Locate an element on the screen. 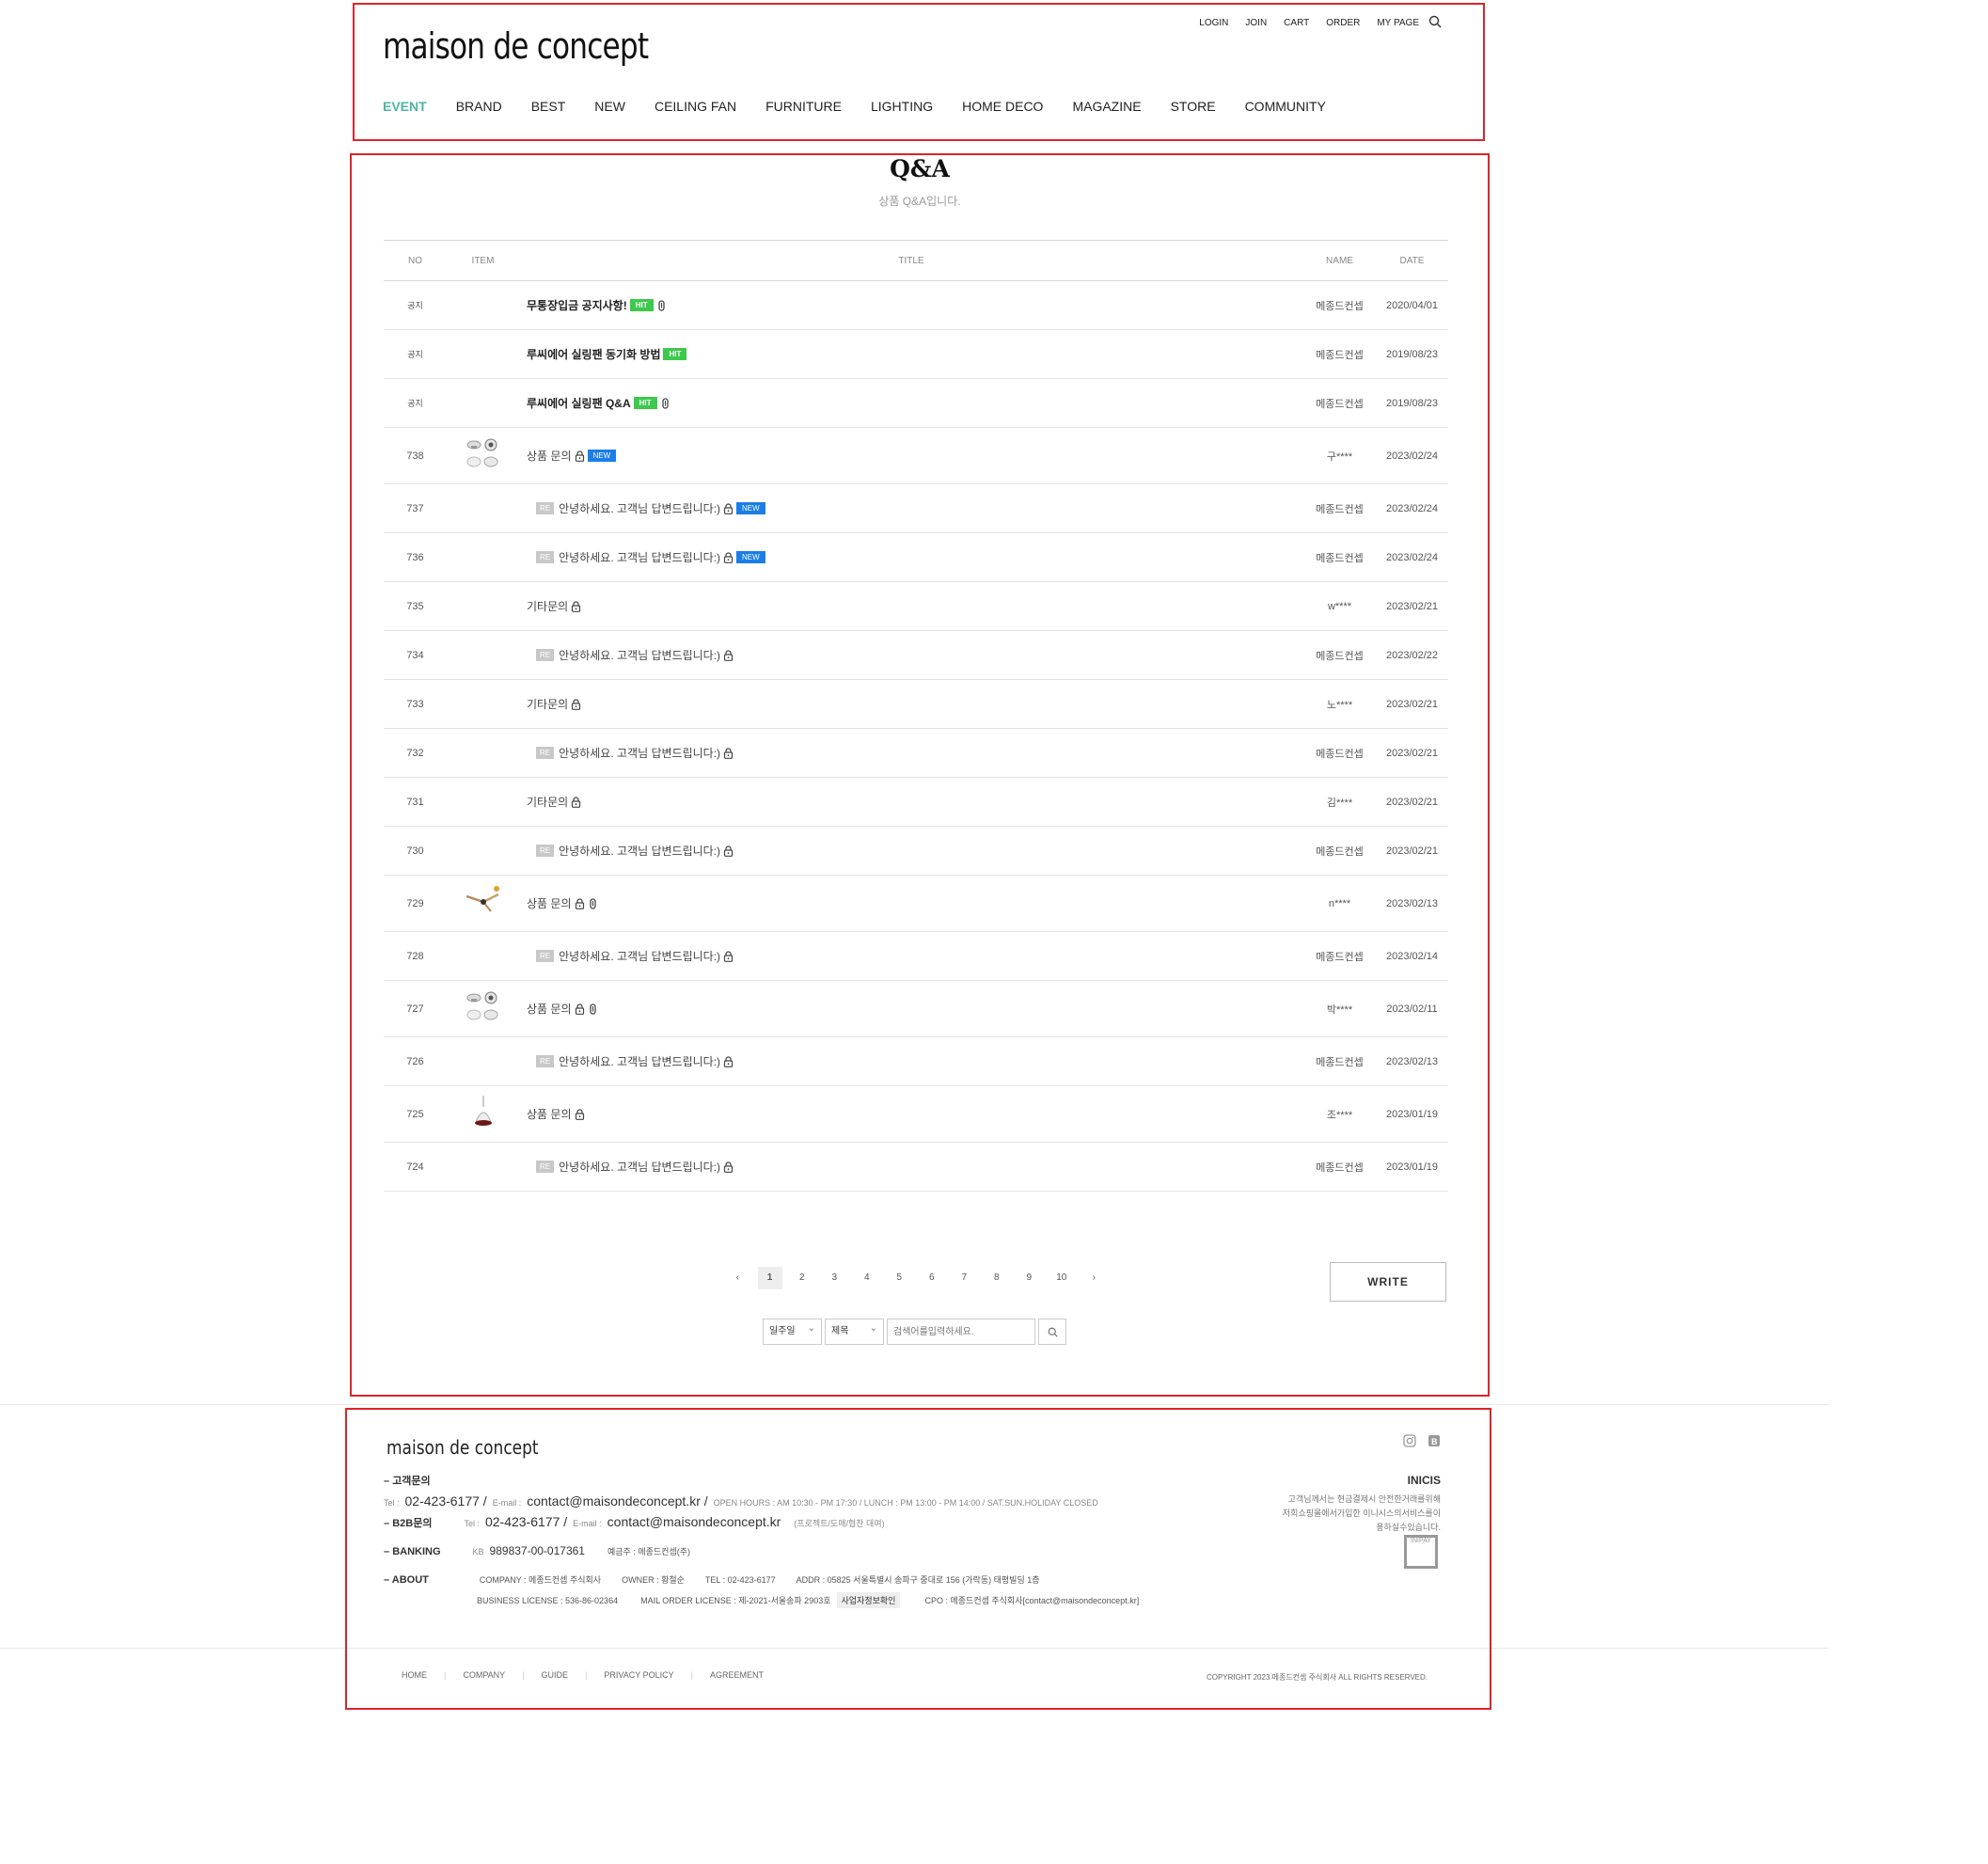 The width and height of the screenshot is (1988, 1864). write-button: WRITE is located at coordinates (1388, 1282).